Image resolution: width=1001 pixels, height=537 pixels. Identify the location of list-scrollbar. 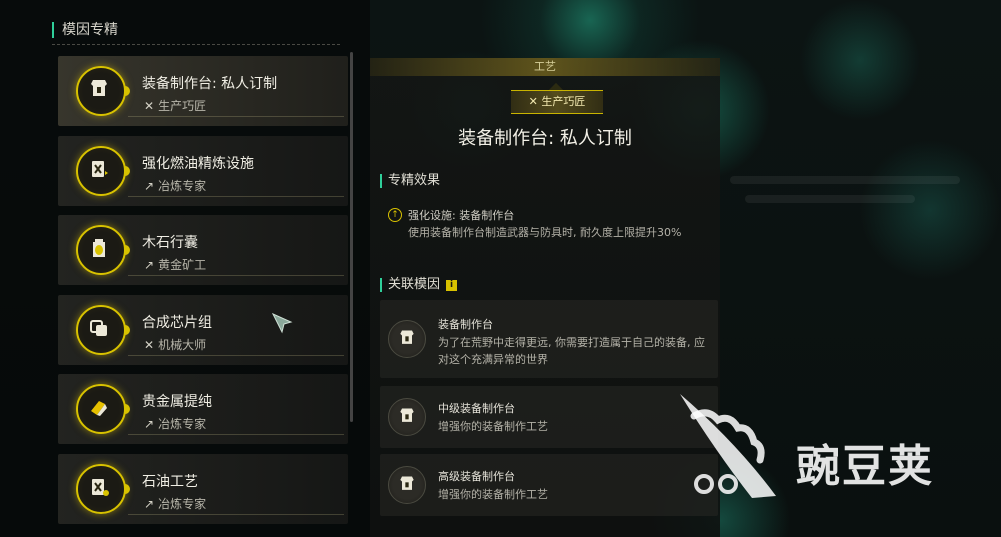
(351, 237).